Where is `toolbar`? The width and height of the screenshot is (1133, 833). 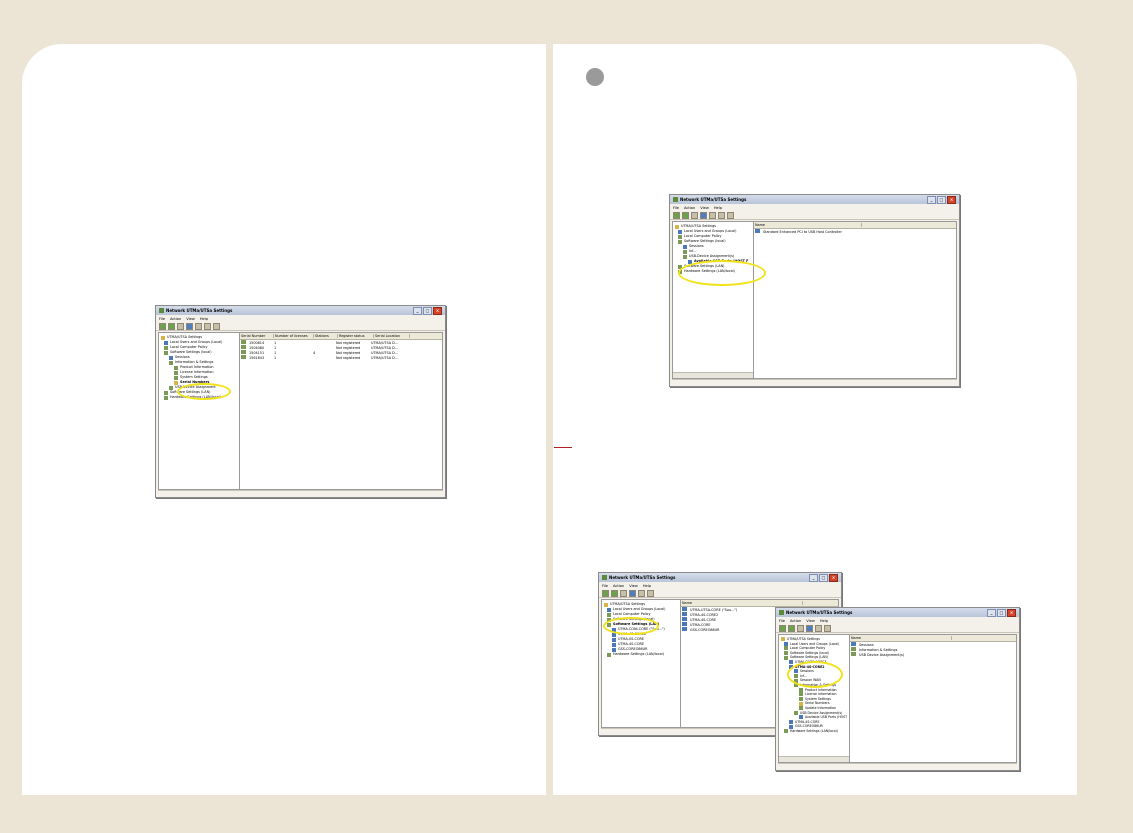 toolbar is located at coordinates (300, 326).